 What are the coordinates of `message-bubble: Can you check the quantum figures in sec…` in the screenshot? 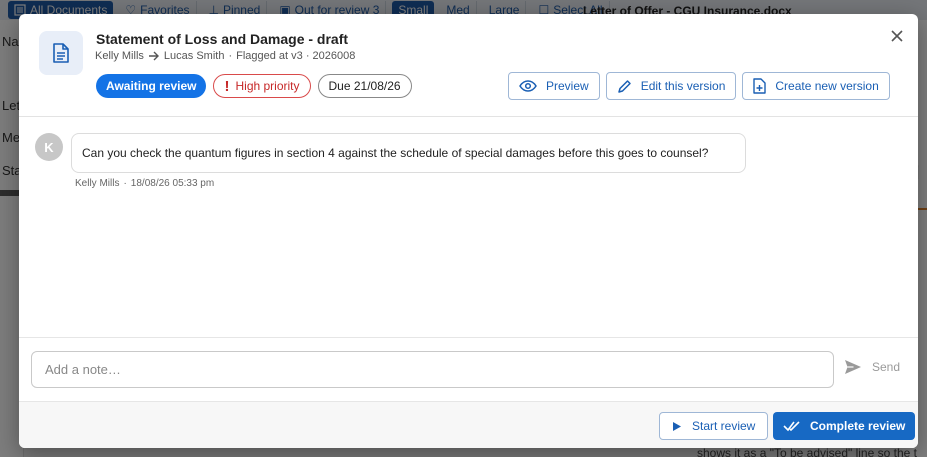 It's located at (408, 153).